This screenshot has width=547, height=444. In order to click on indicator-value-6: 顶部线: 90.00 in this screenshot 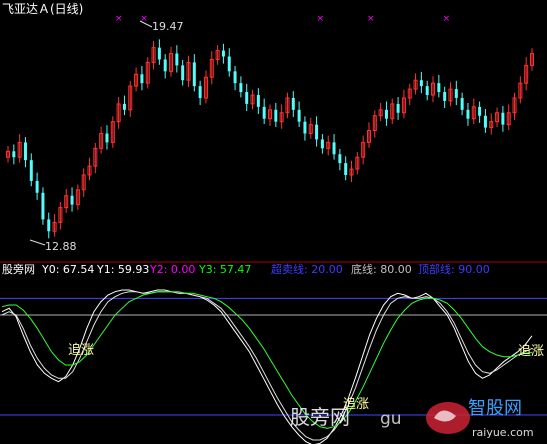, I will do `click(454, 269)`.